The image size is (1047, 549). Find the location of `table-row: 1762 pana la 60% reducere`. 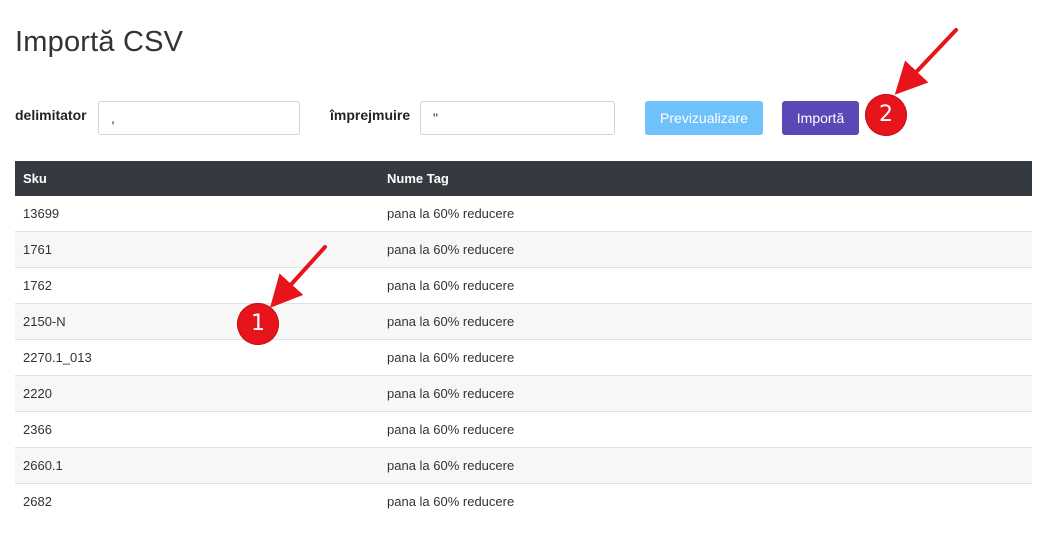

table-row: 1762 pana la 60% reducere is located at coordinates (523, 285).